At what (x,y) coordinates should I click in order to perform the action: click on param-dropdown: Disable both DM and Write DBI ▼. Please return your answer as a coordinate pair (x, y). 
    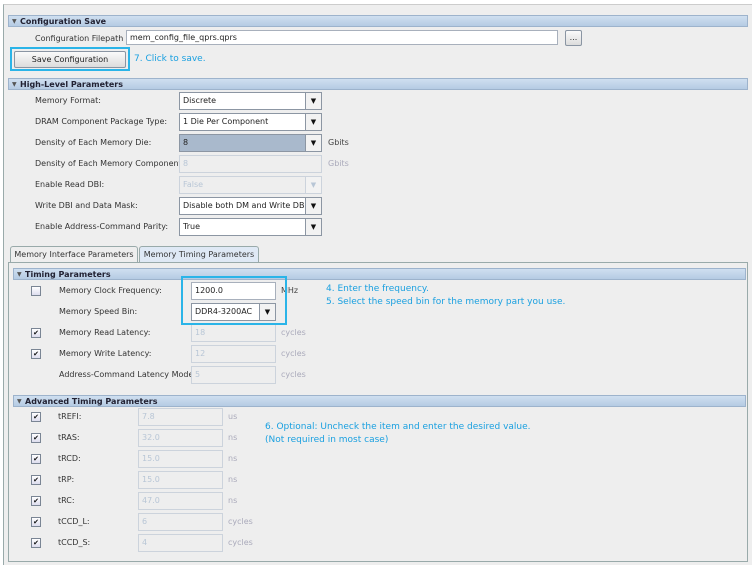
    Looking at the image, I should click on (250, 206).